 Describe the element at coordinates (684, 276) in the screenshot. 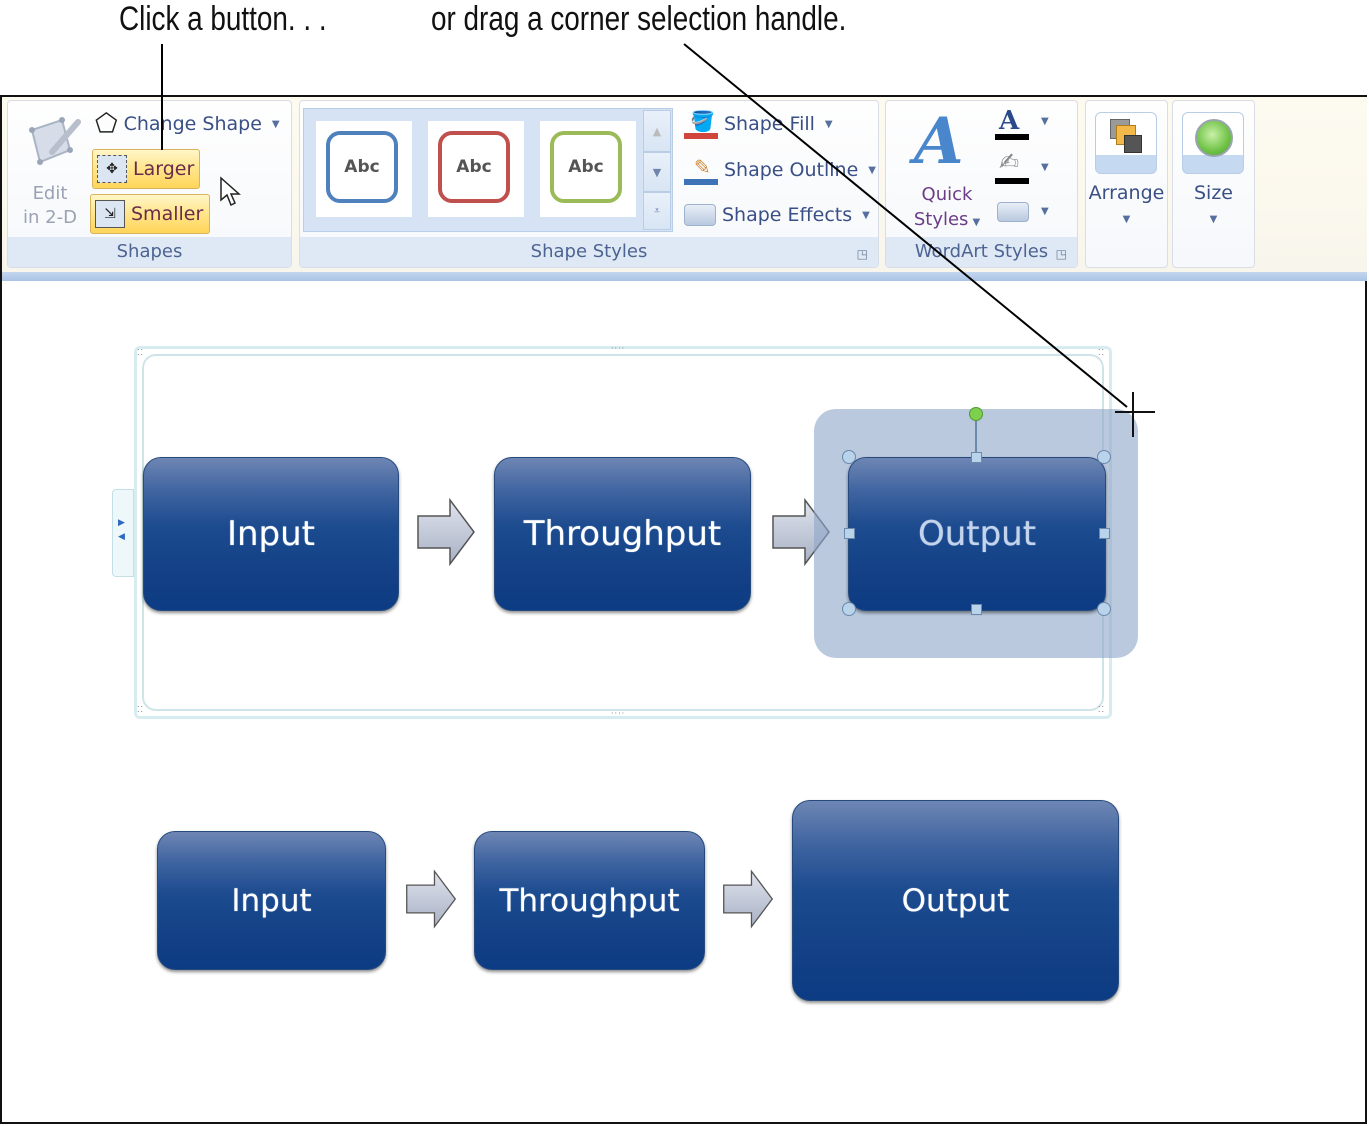

I see `ribbon-bottom-border` at that location.